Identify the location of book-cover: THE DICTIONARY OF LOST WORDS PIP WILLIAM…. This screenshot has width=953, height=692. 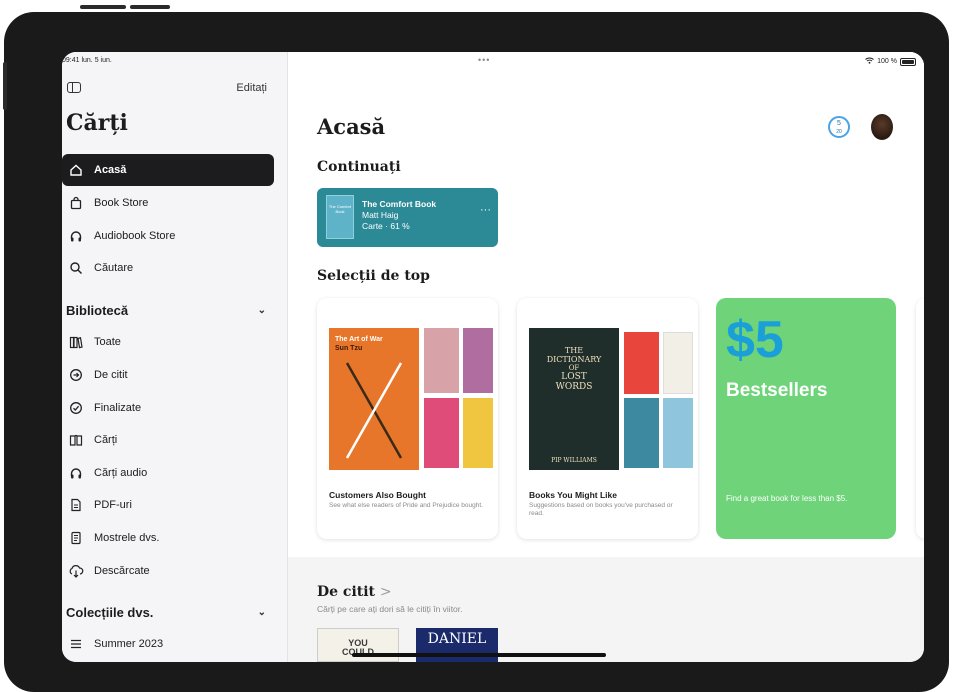
(574, 399).